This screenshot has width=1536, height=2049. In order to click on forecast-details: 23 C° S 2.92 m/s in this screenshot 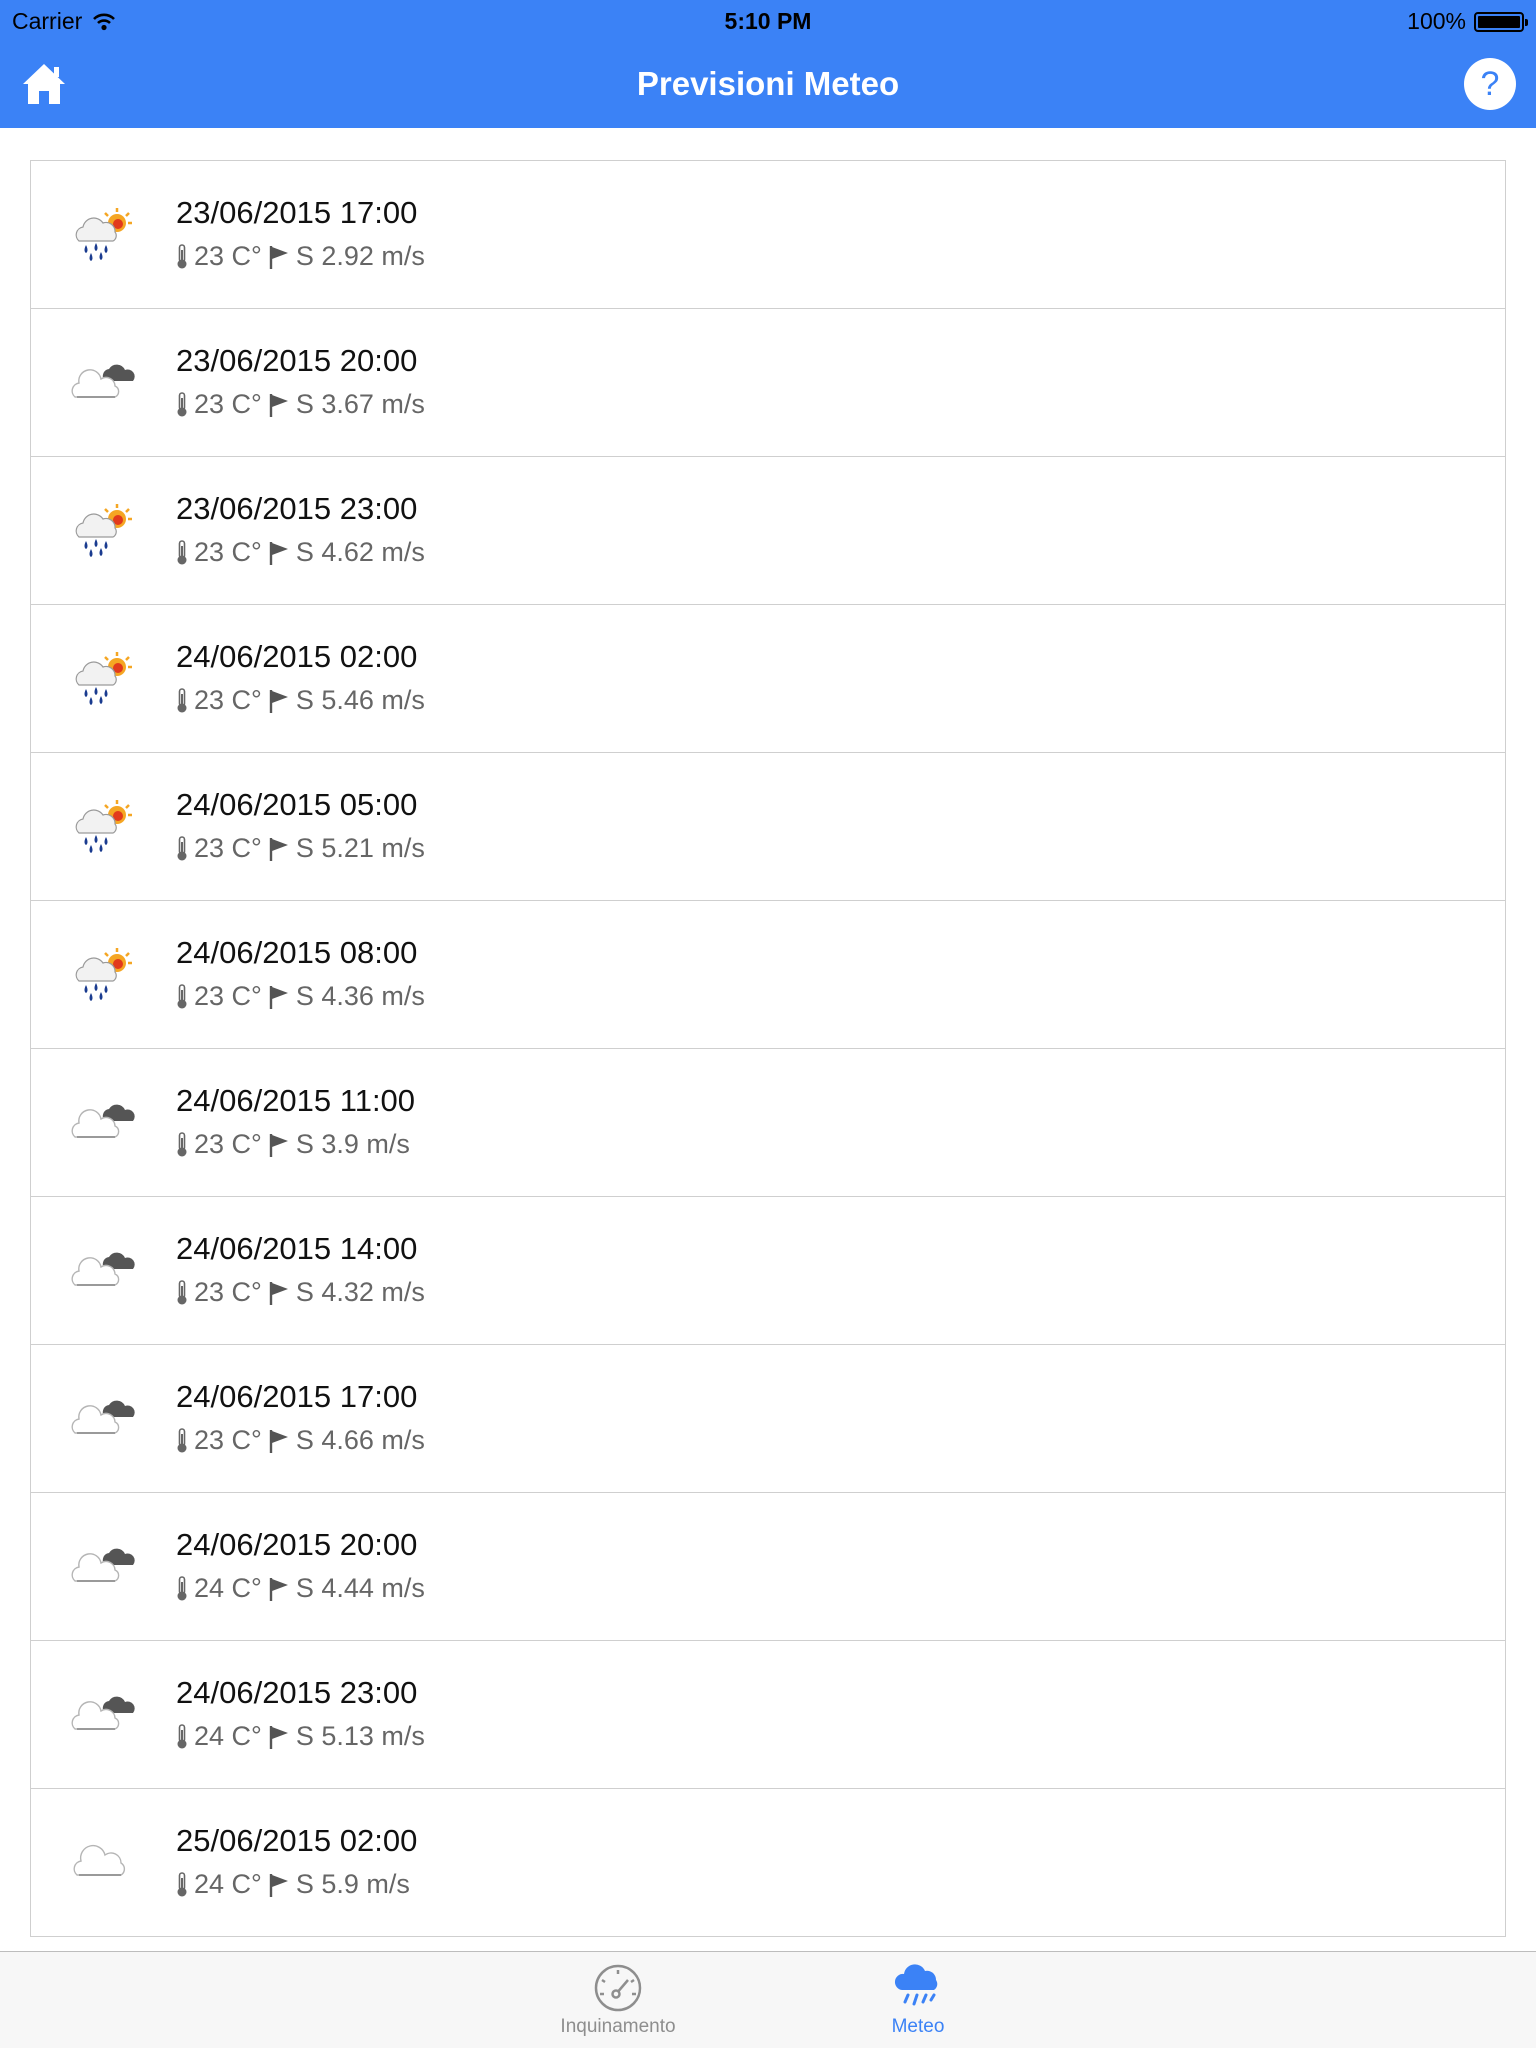, I will do `click(300, 256)`.